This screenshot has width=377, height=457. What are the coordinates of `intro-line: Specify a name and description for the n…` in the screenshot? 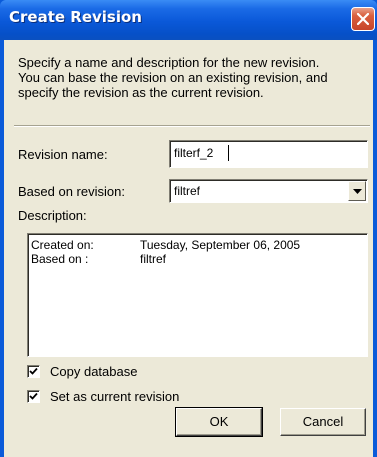 It's located at (169, 62).